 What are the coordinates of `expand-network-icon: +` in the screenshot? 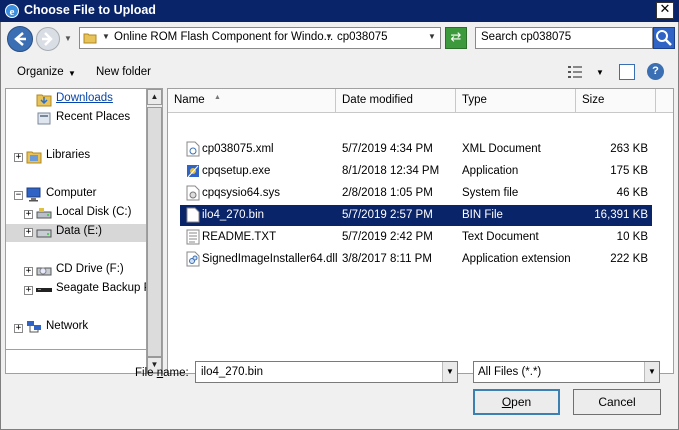 It's located at (18, 328).